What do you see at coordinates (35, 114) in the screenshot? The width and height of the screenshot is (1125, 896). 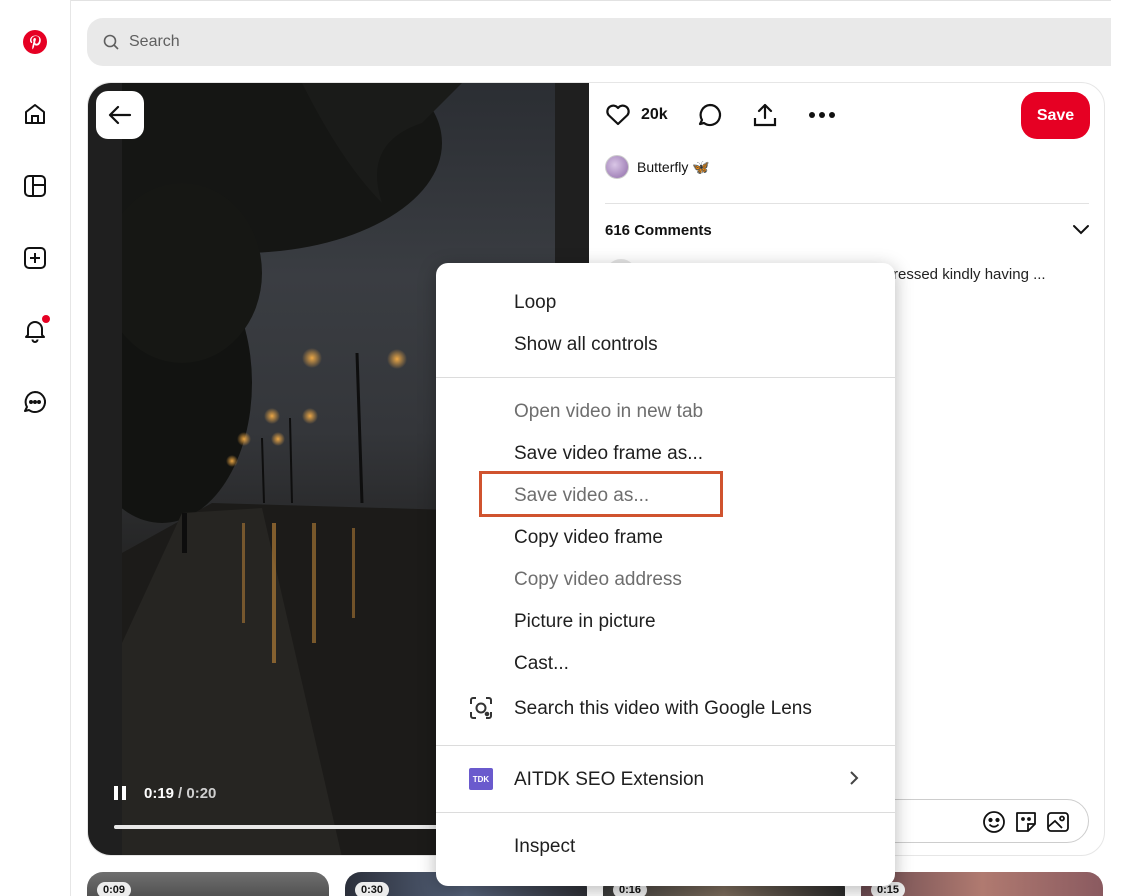 I see `home-icon` at bounding box center [35, 114].